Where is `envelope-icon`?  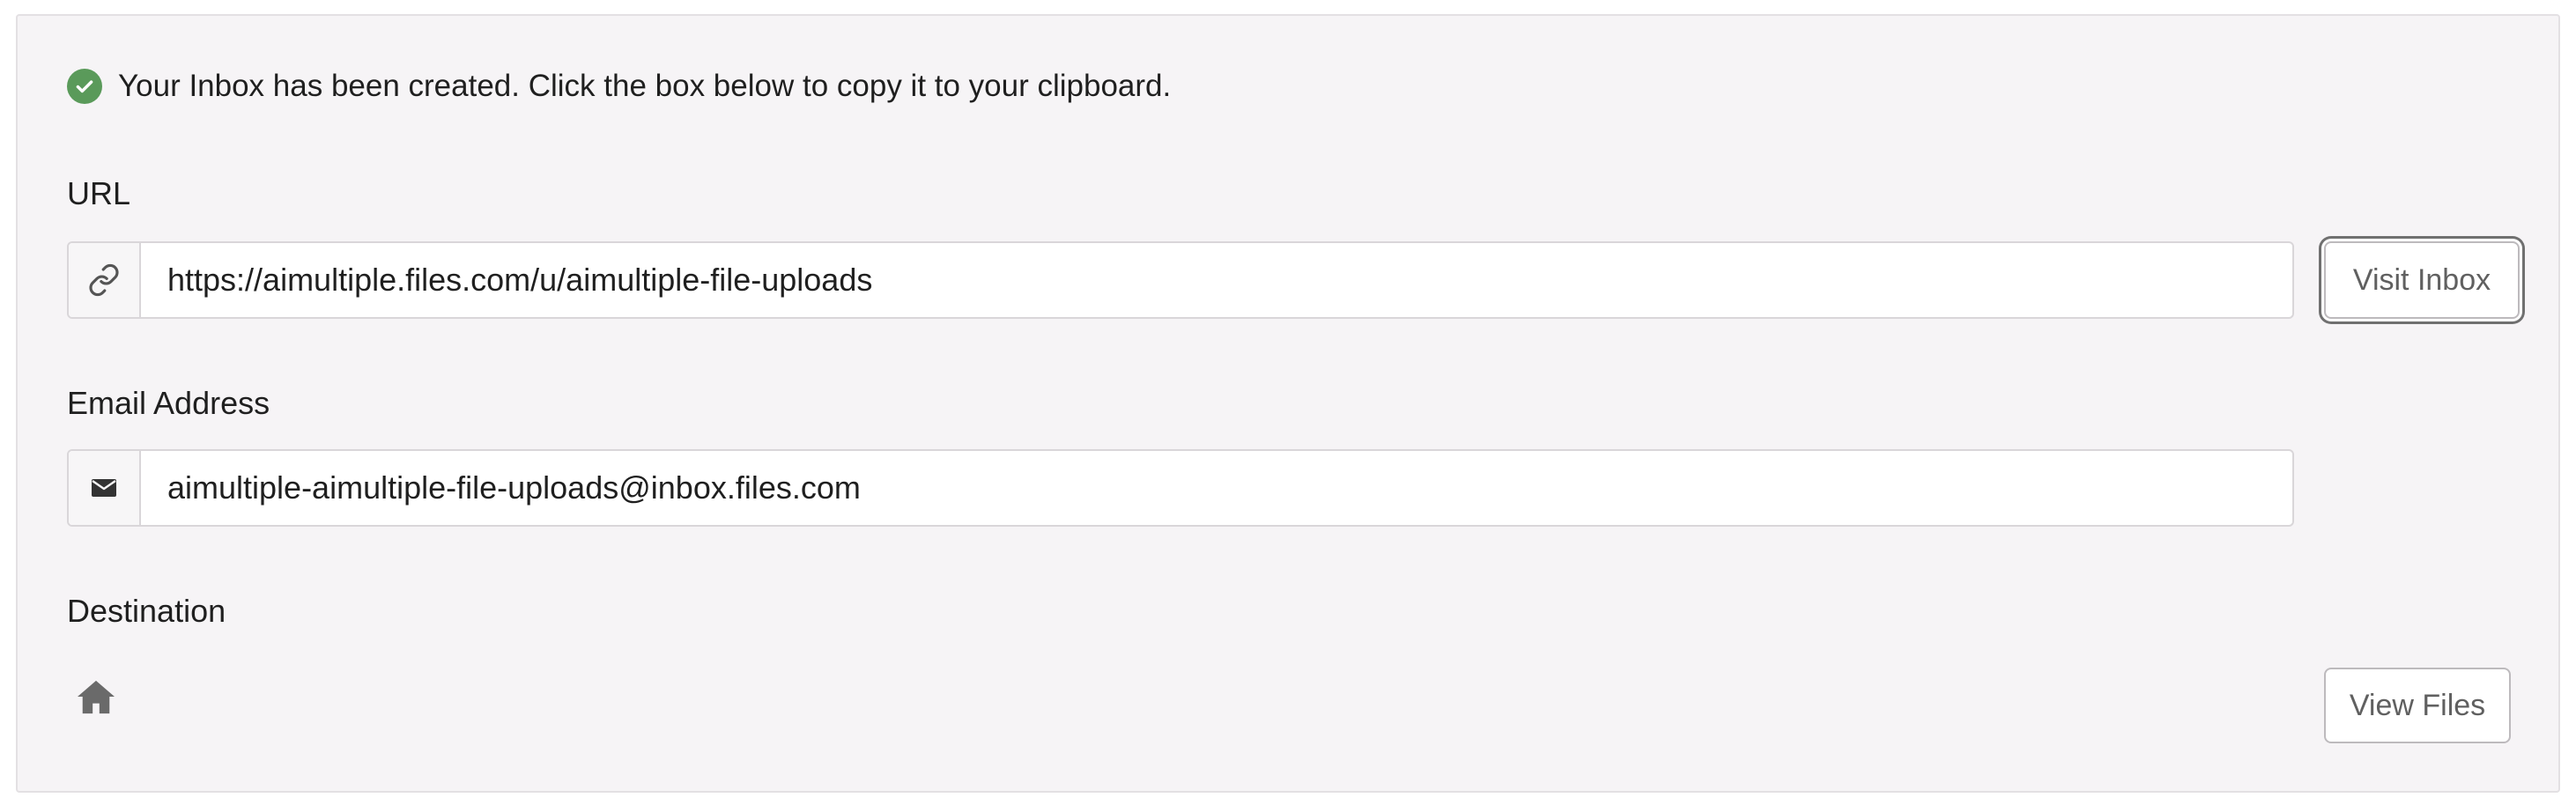 envelope-icon is located at coordinates (105, 488).